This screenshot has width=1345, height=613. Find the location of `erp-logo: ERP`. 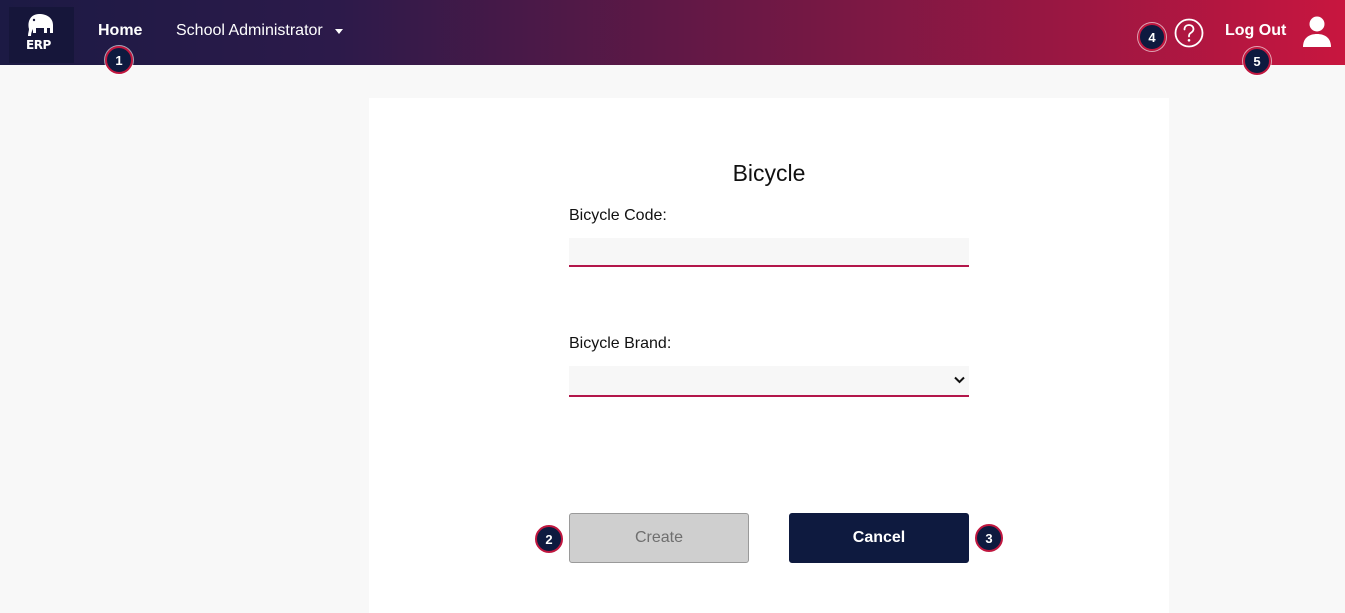

erp-logo: ERP is located at coordinates (41, 35).